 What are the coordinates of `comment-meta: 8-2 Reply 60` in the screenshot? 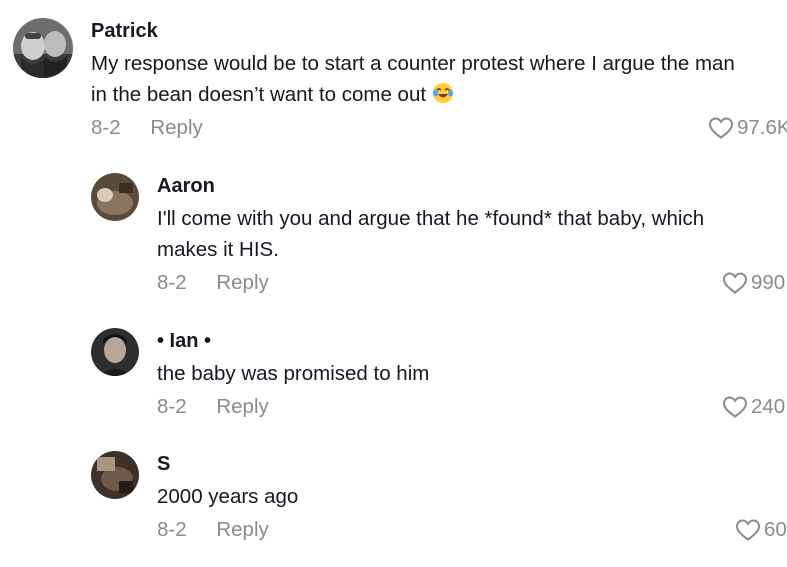 It's located at (472, 530).